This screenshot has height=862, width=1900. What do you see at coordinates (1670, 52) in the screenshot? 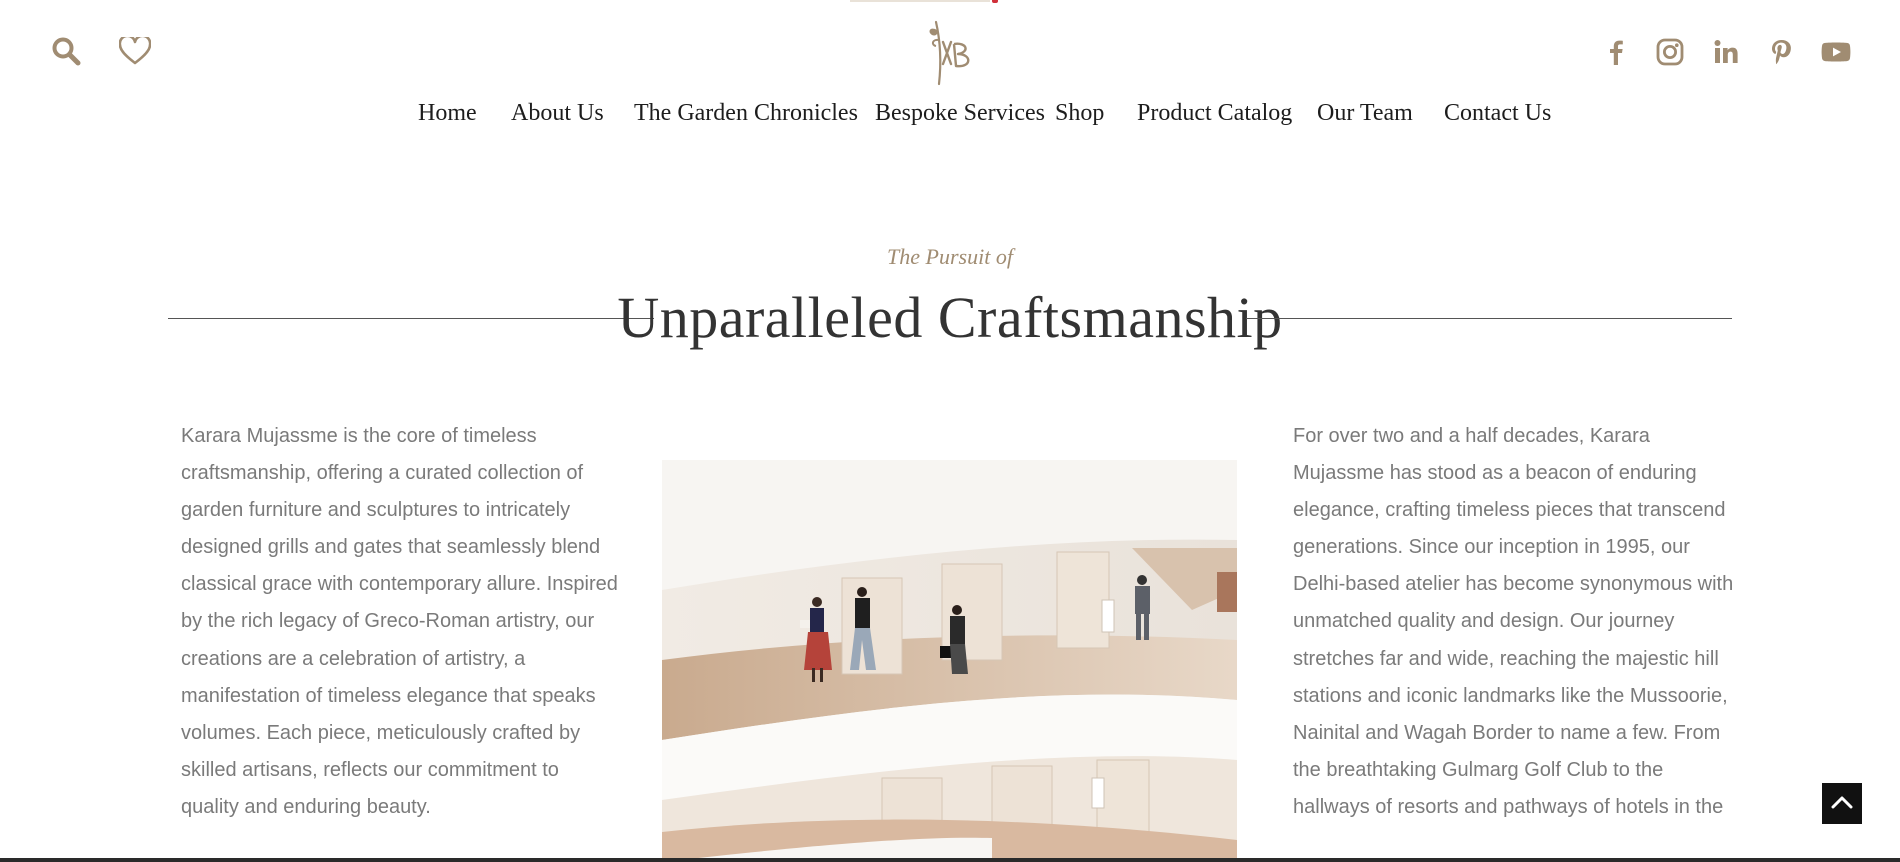
I see `instagram-icon` at bounding box center [1670, 52].